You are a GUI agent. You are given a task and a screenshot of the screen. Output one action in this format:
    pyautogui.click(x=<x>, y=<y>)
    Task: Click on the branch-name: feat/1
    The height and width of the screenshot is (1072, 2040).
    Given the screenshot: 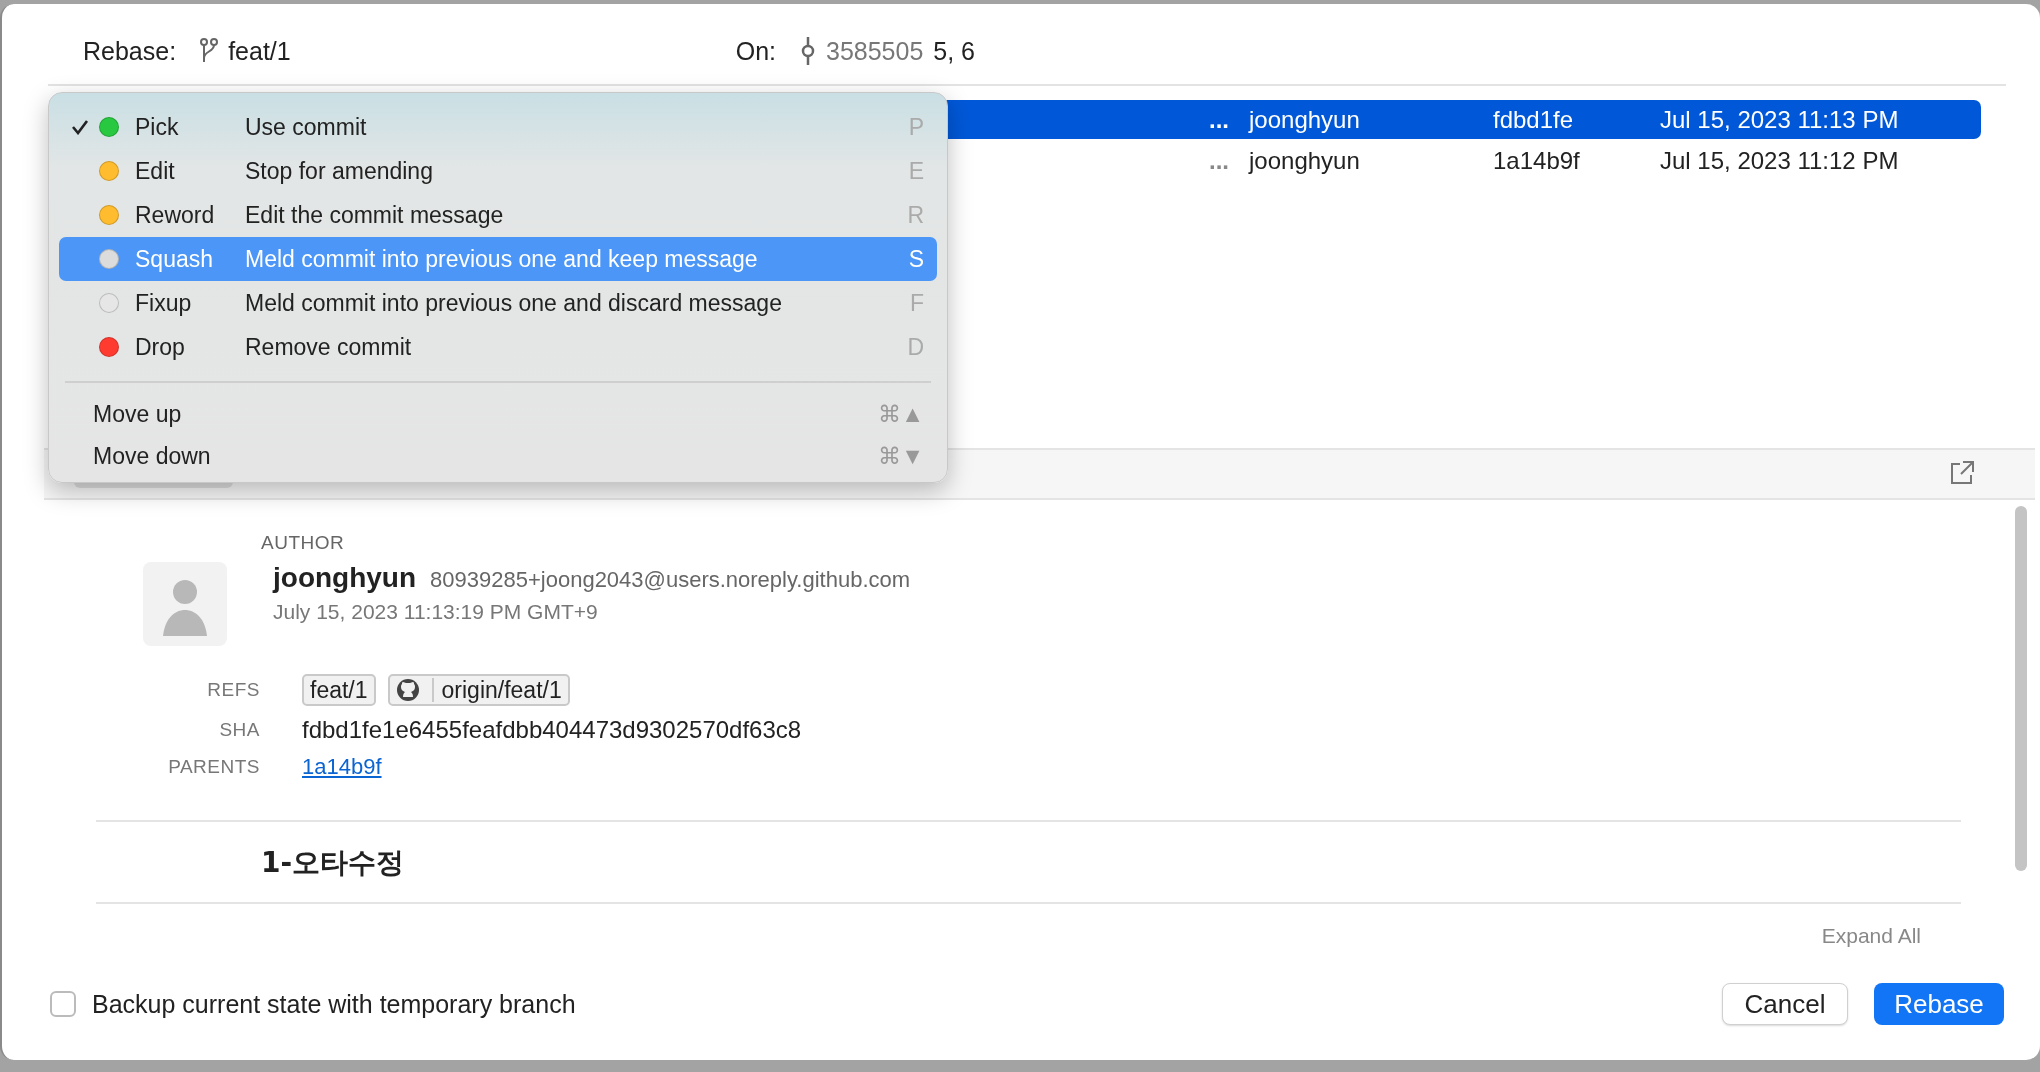 What is the action you would take?
    pyautogui.click(x=259, y=51)
    